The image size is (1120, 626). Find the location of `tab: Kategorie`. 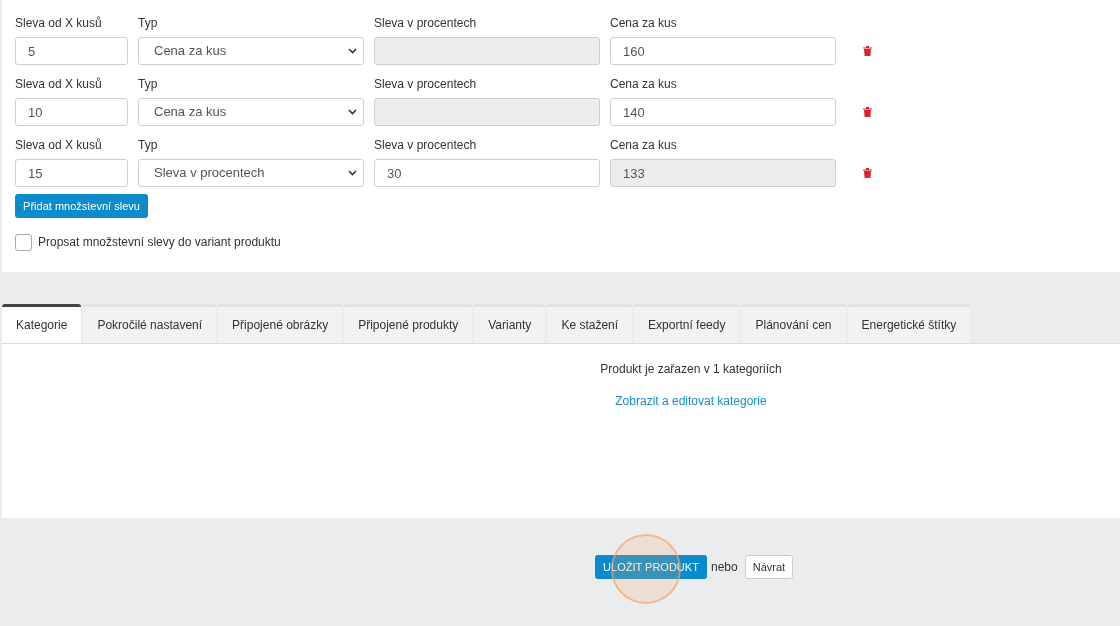

tab: Kategorie is located at coordinates (42, 323).